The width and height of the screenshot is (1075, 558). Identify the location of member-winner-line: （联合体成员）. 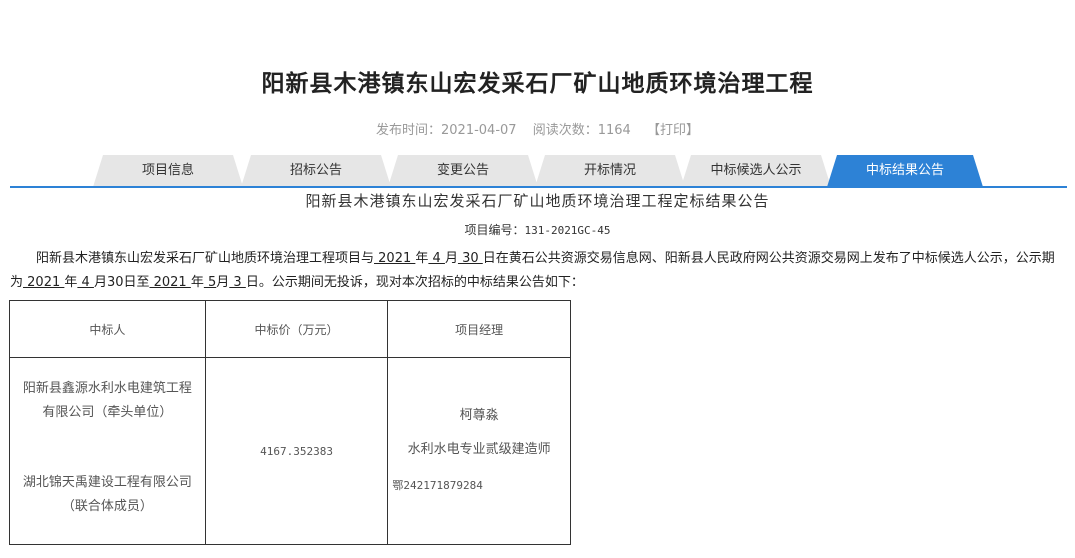
(107, 506).